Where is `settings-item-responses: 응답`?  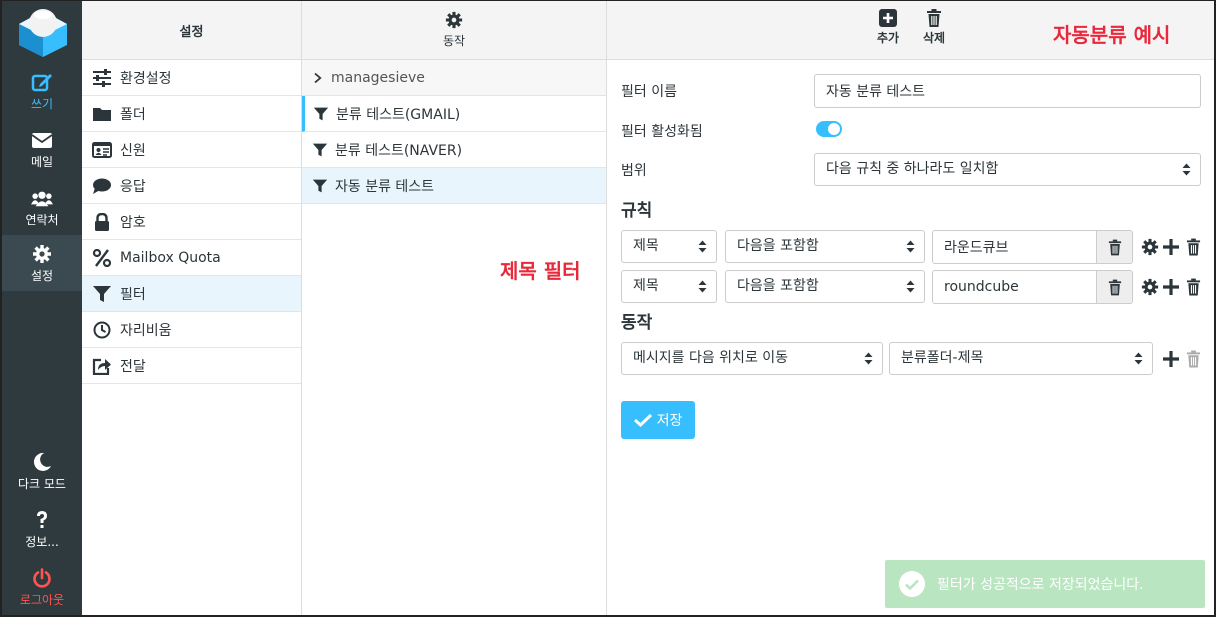
settings-item-responses: 응답 is located at coordinates (191, 186).